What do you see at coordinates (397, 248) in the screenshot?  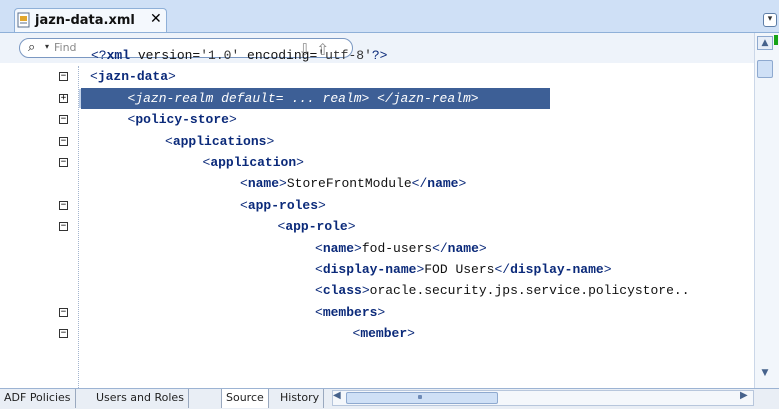 I see `code-token: fod-users` at bounding box center [397, 248].